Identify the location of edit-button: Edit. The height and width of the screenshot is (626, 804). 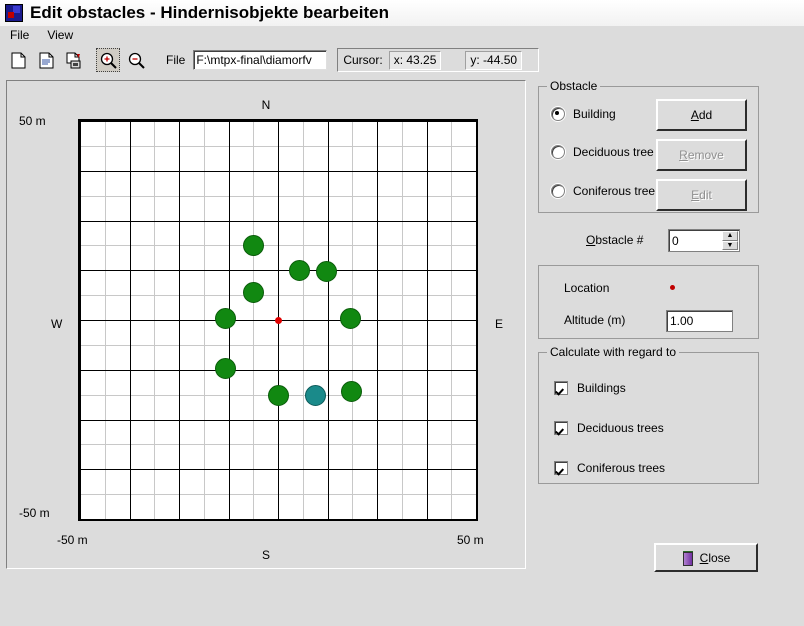
(701, 195).